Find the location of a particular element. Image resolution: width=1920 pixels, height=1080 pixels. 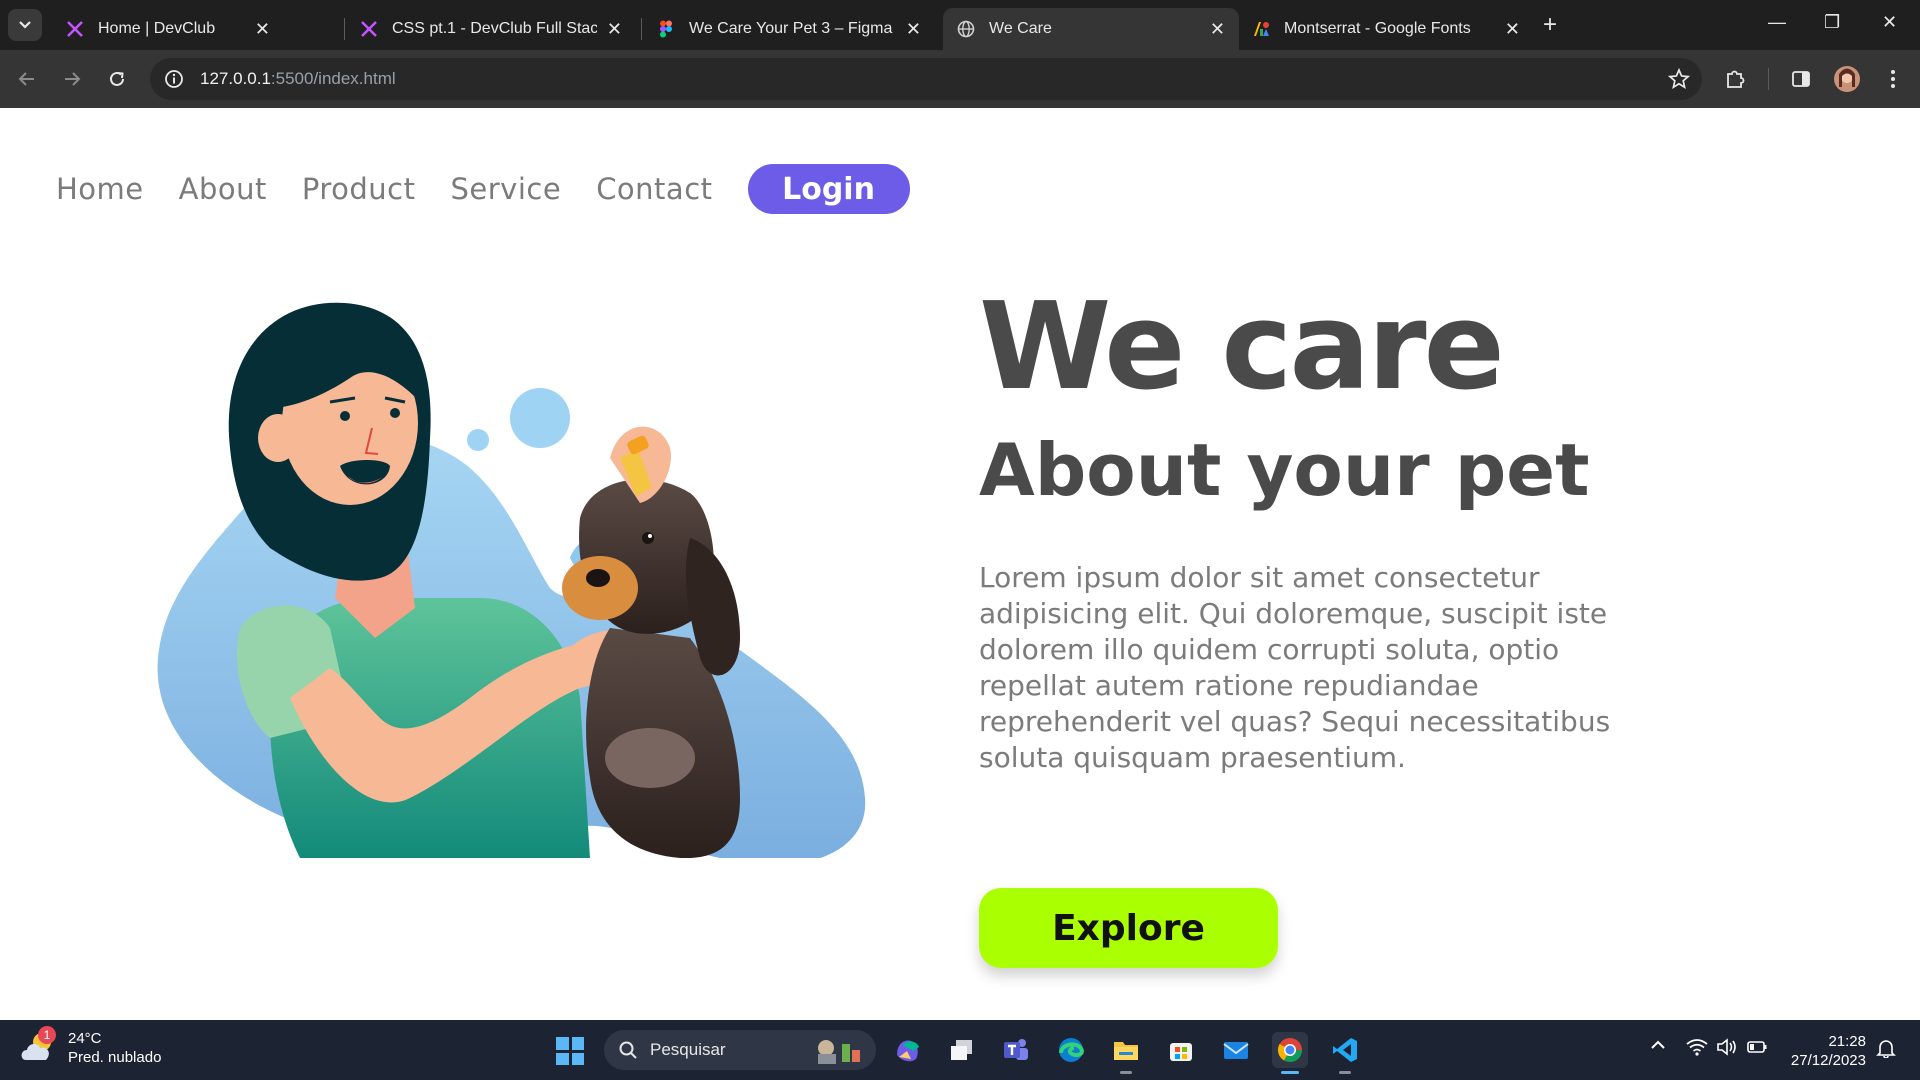

taskbar-task-view is located at coordinates (962, 1050).